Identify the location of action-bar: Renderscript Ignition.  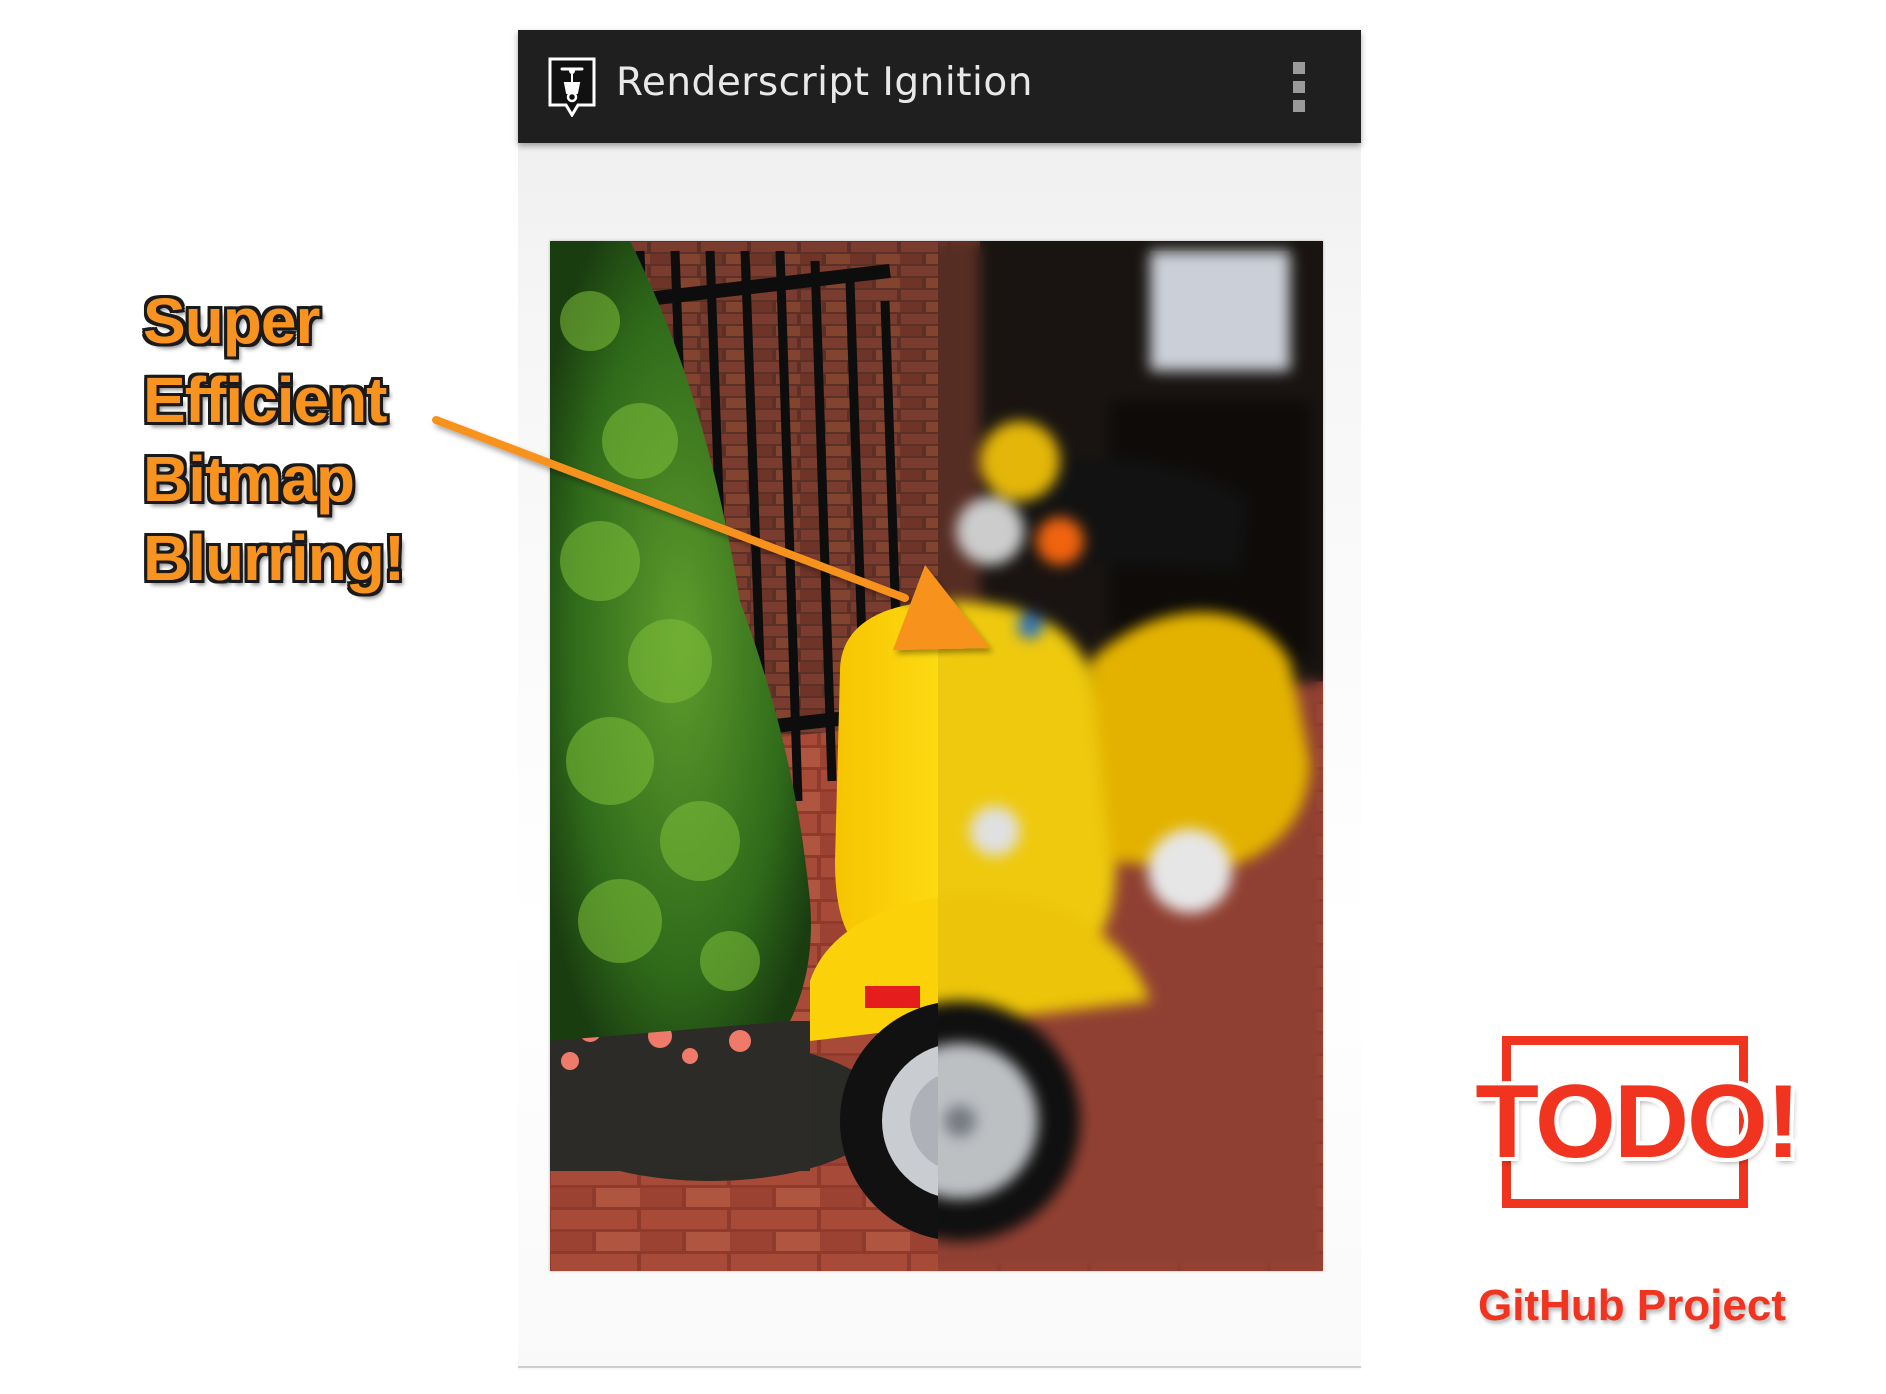
(939, 86).